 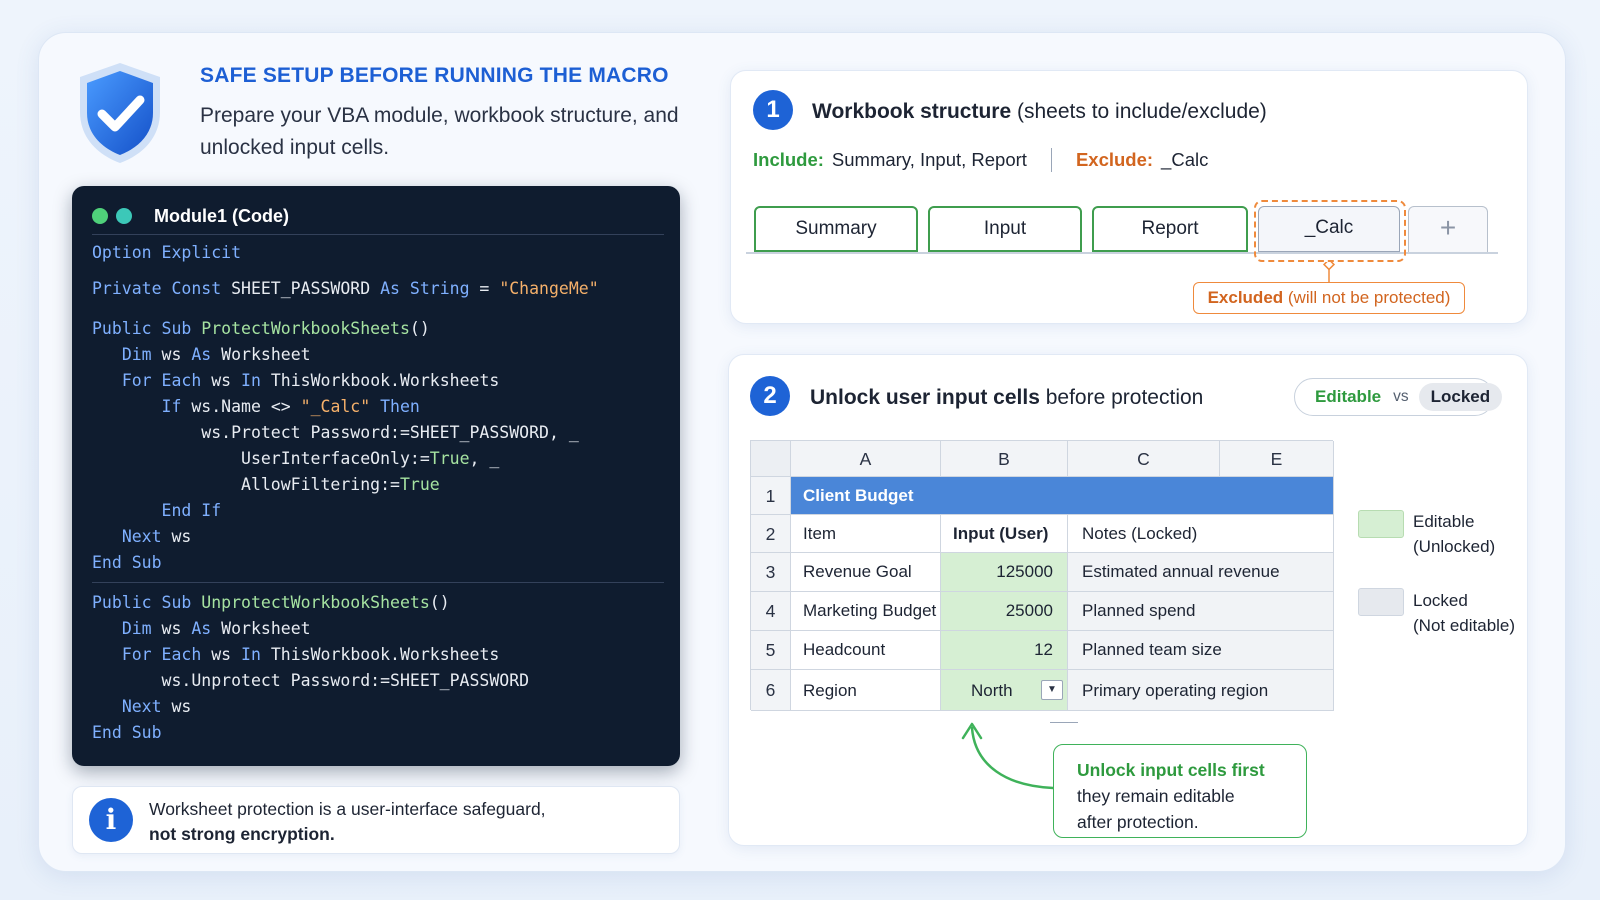 What do you see at coordinates (866, 534) in the screenshot?
I see `header-cell-item: Item` at bounding box center [866, 534].